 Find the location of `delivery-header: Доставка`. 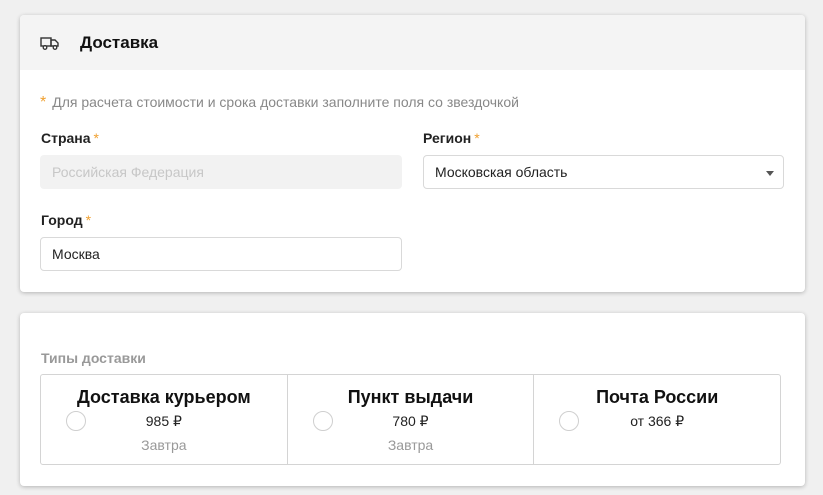

delivery-header: Доставка is located at coordinates (412, 42).